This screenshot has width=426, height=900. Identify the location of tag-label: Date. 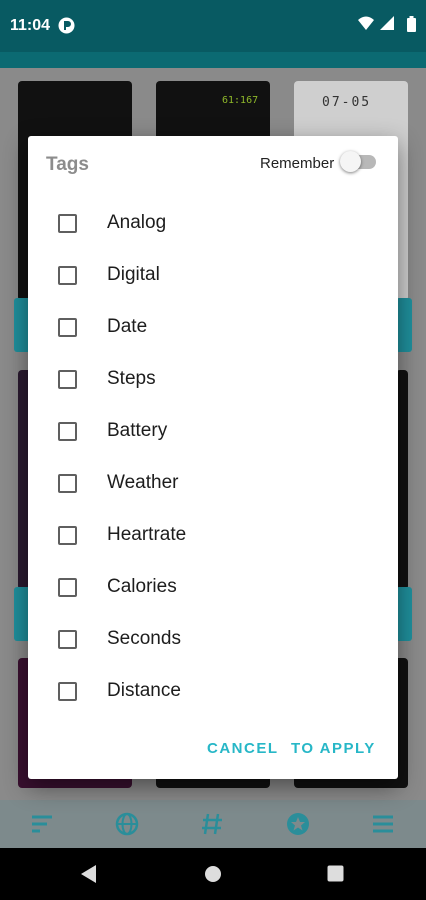
(127, 326).